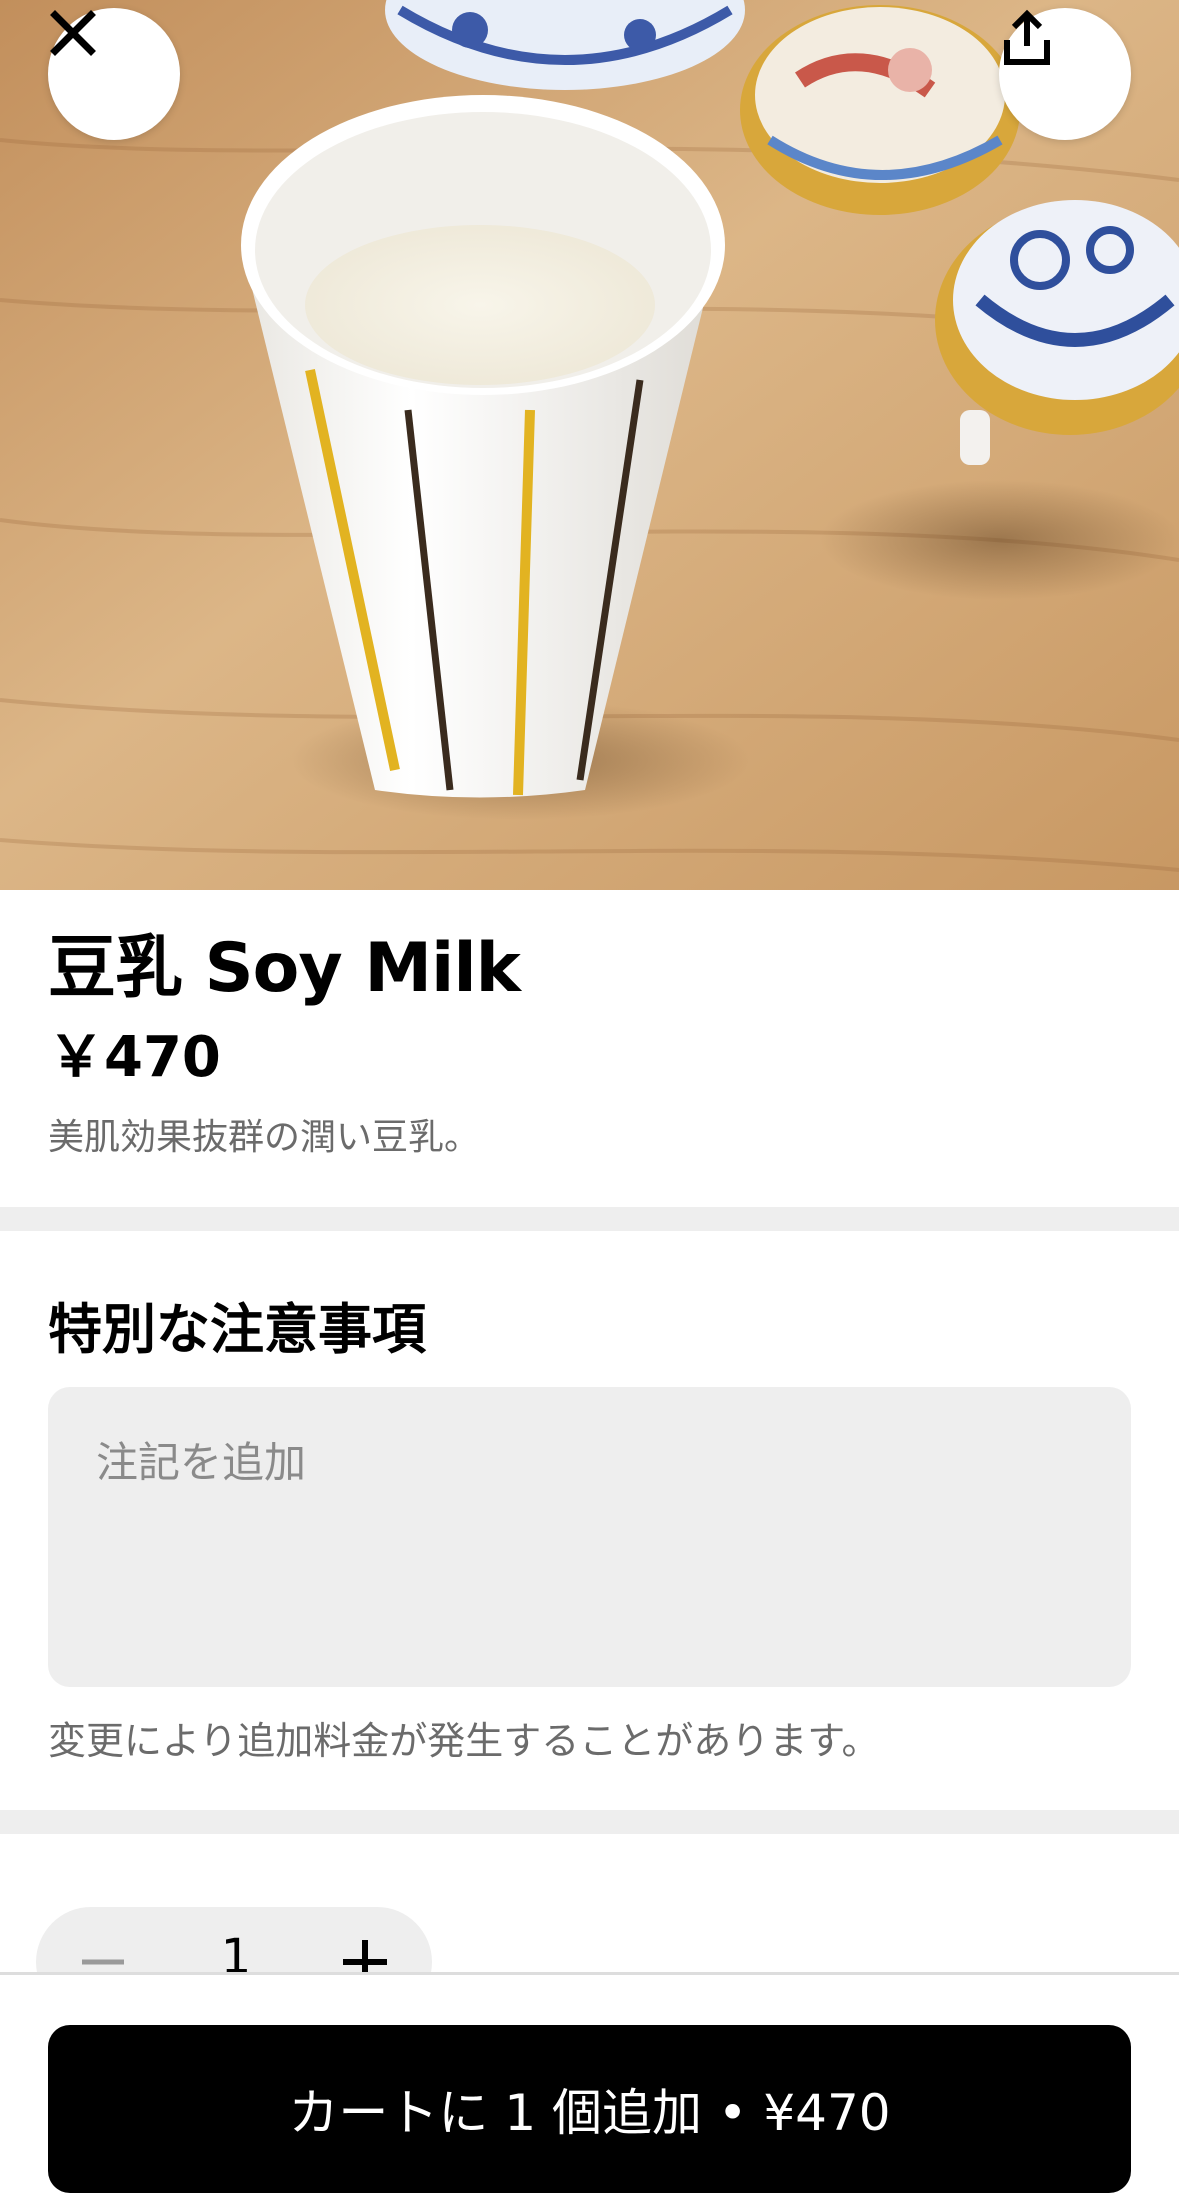 The height and width of the screenshot is (2197, 1179). I want to click on special-instructions-input, so click(589, 1537).